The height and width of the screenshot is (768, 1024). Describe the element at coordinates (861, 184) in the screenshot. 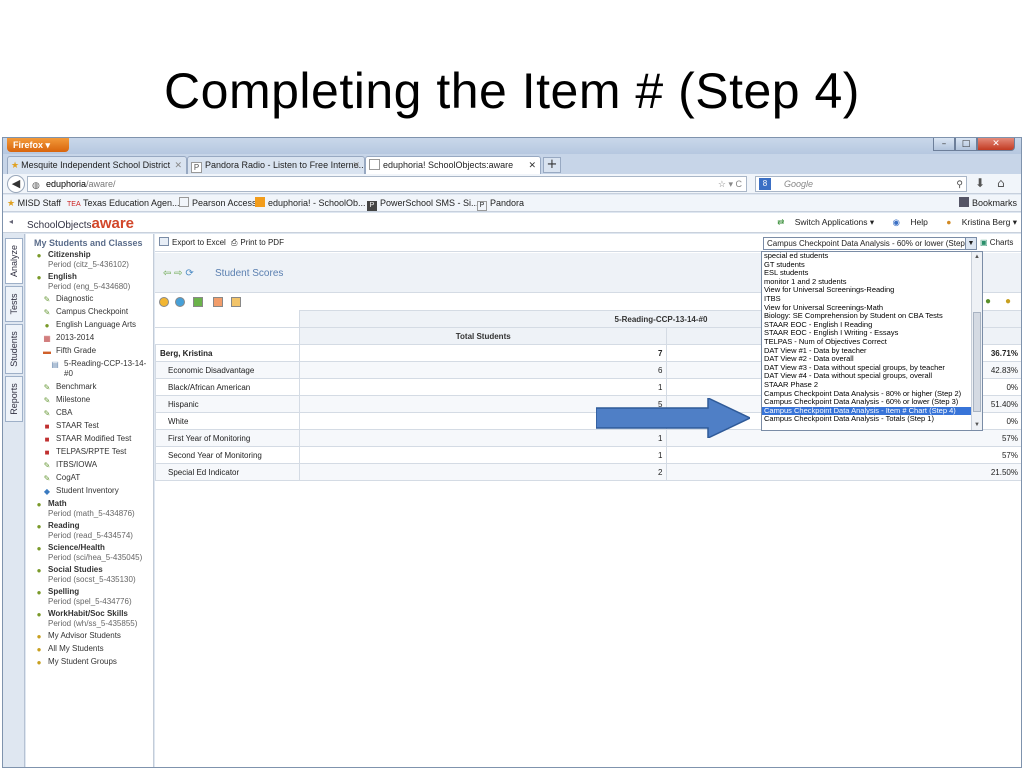

I see `search-input: 8 Google ⚲` at that location.